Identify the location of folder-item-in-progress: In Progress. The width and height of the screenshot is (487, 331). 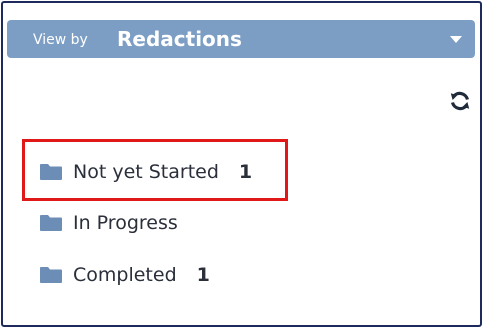
(108, 223).